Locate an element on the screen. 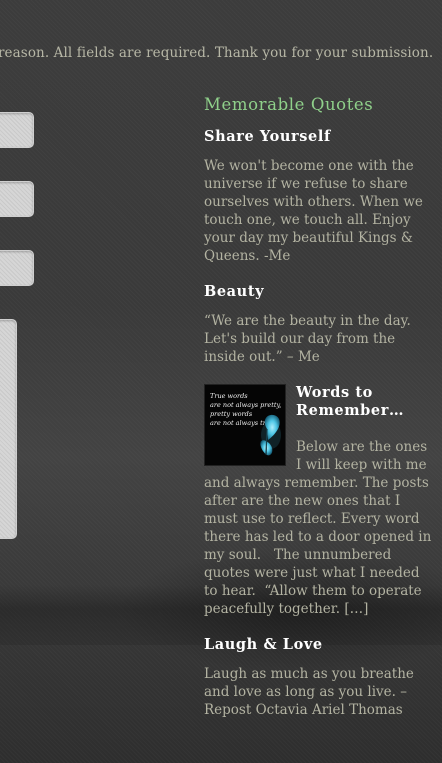  name-field is located at coordinates (17, 130).